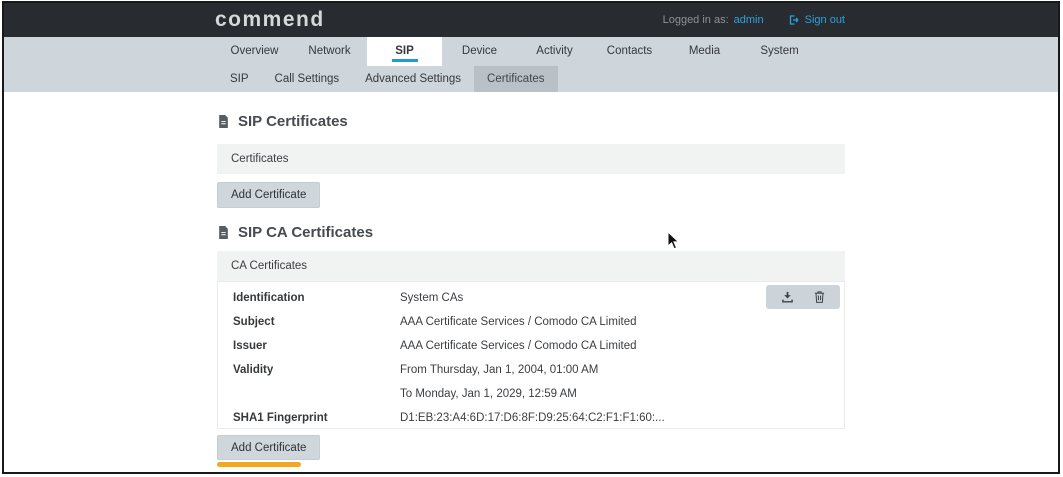 The width and height of the screenshot is (1063, 477). What do you see at coordinates (695, 20) in the screenshot?
I see `logged-in-label: Logged in as:` at bounding box center [695, 20].